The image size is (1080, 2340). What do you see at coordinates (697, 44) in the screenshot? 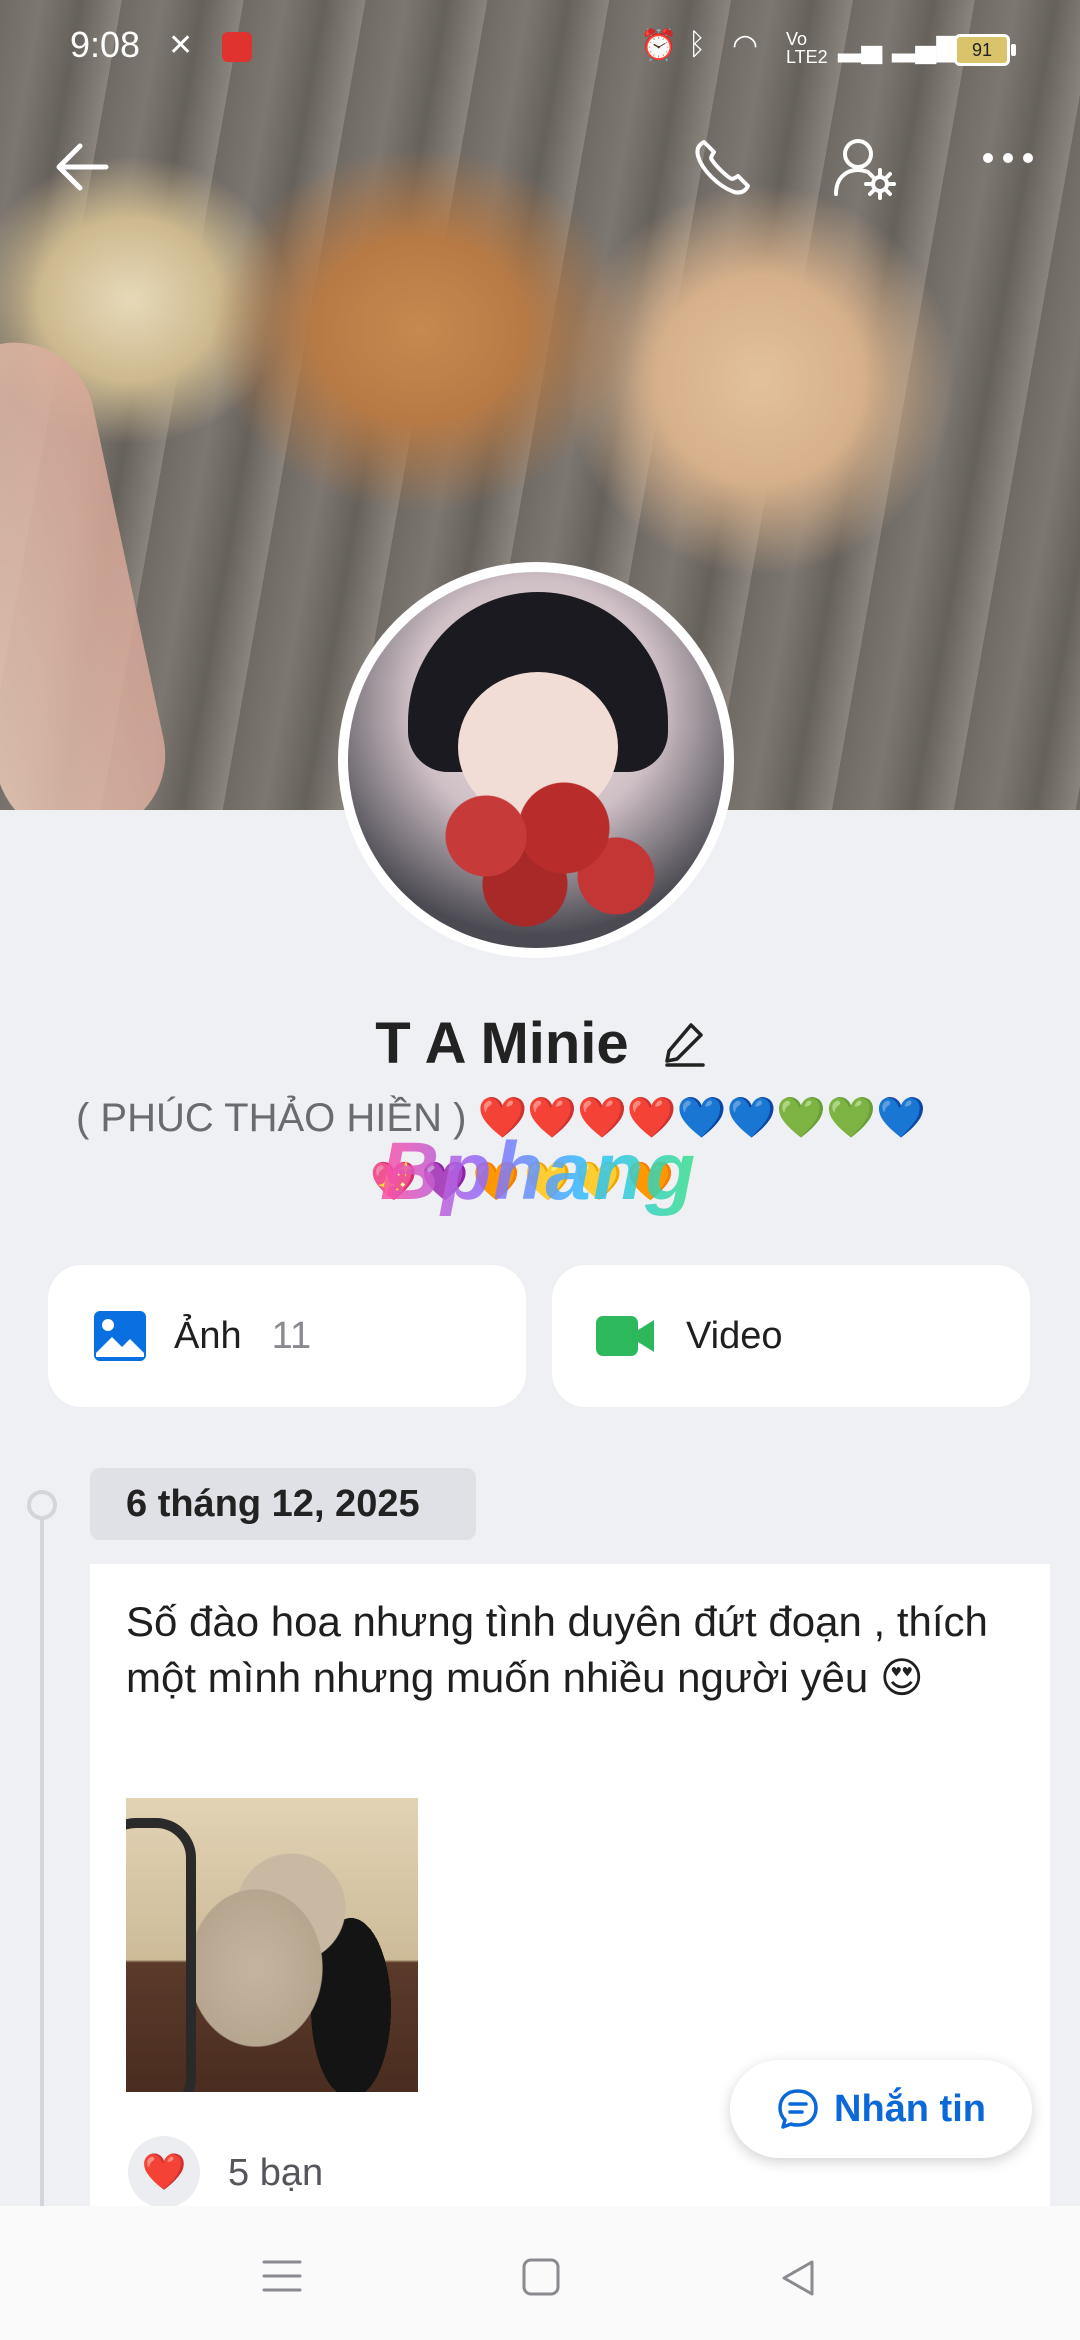
I see `bluetooth-icon: ᛒ` at bounding box center [697, 44].